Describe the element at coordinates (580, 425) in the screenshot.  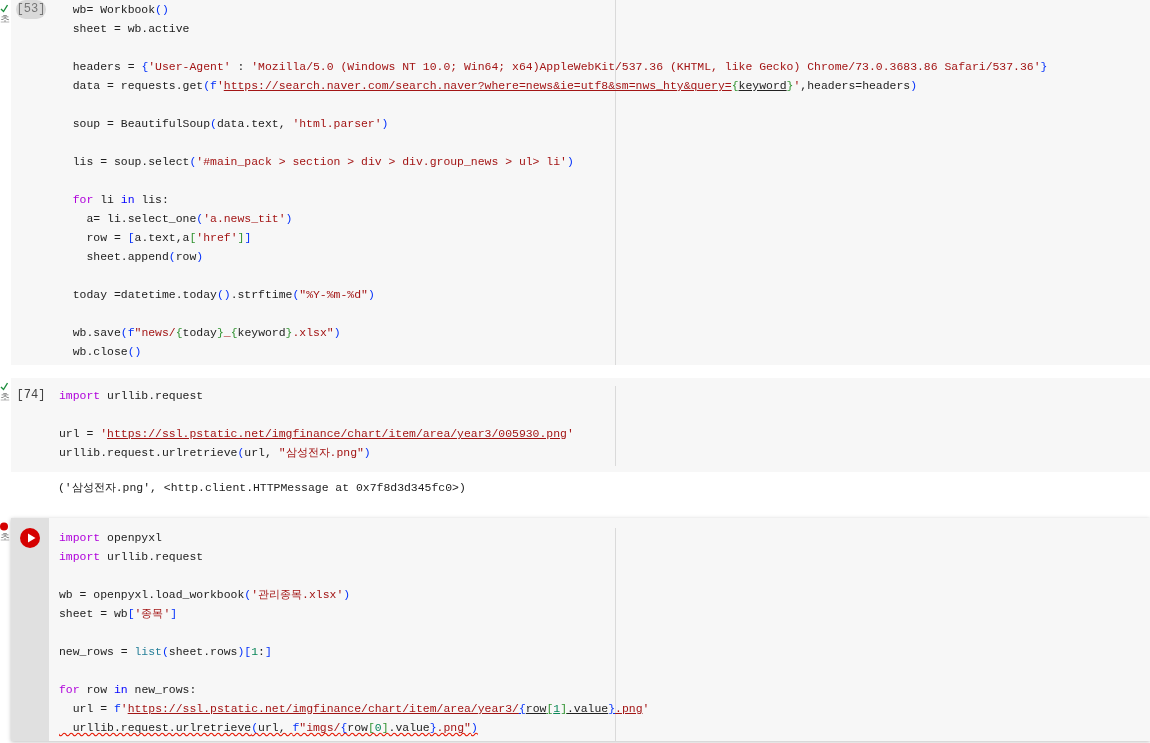
I see `code-cell: [74] import urllib.request url = 'https://ssl.pstatic.net/imgfinance/chart/item/area/year3/005930.png' urllib.request.urlretrieve(url, "삼성전자.png")` at that location.